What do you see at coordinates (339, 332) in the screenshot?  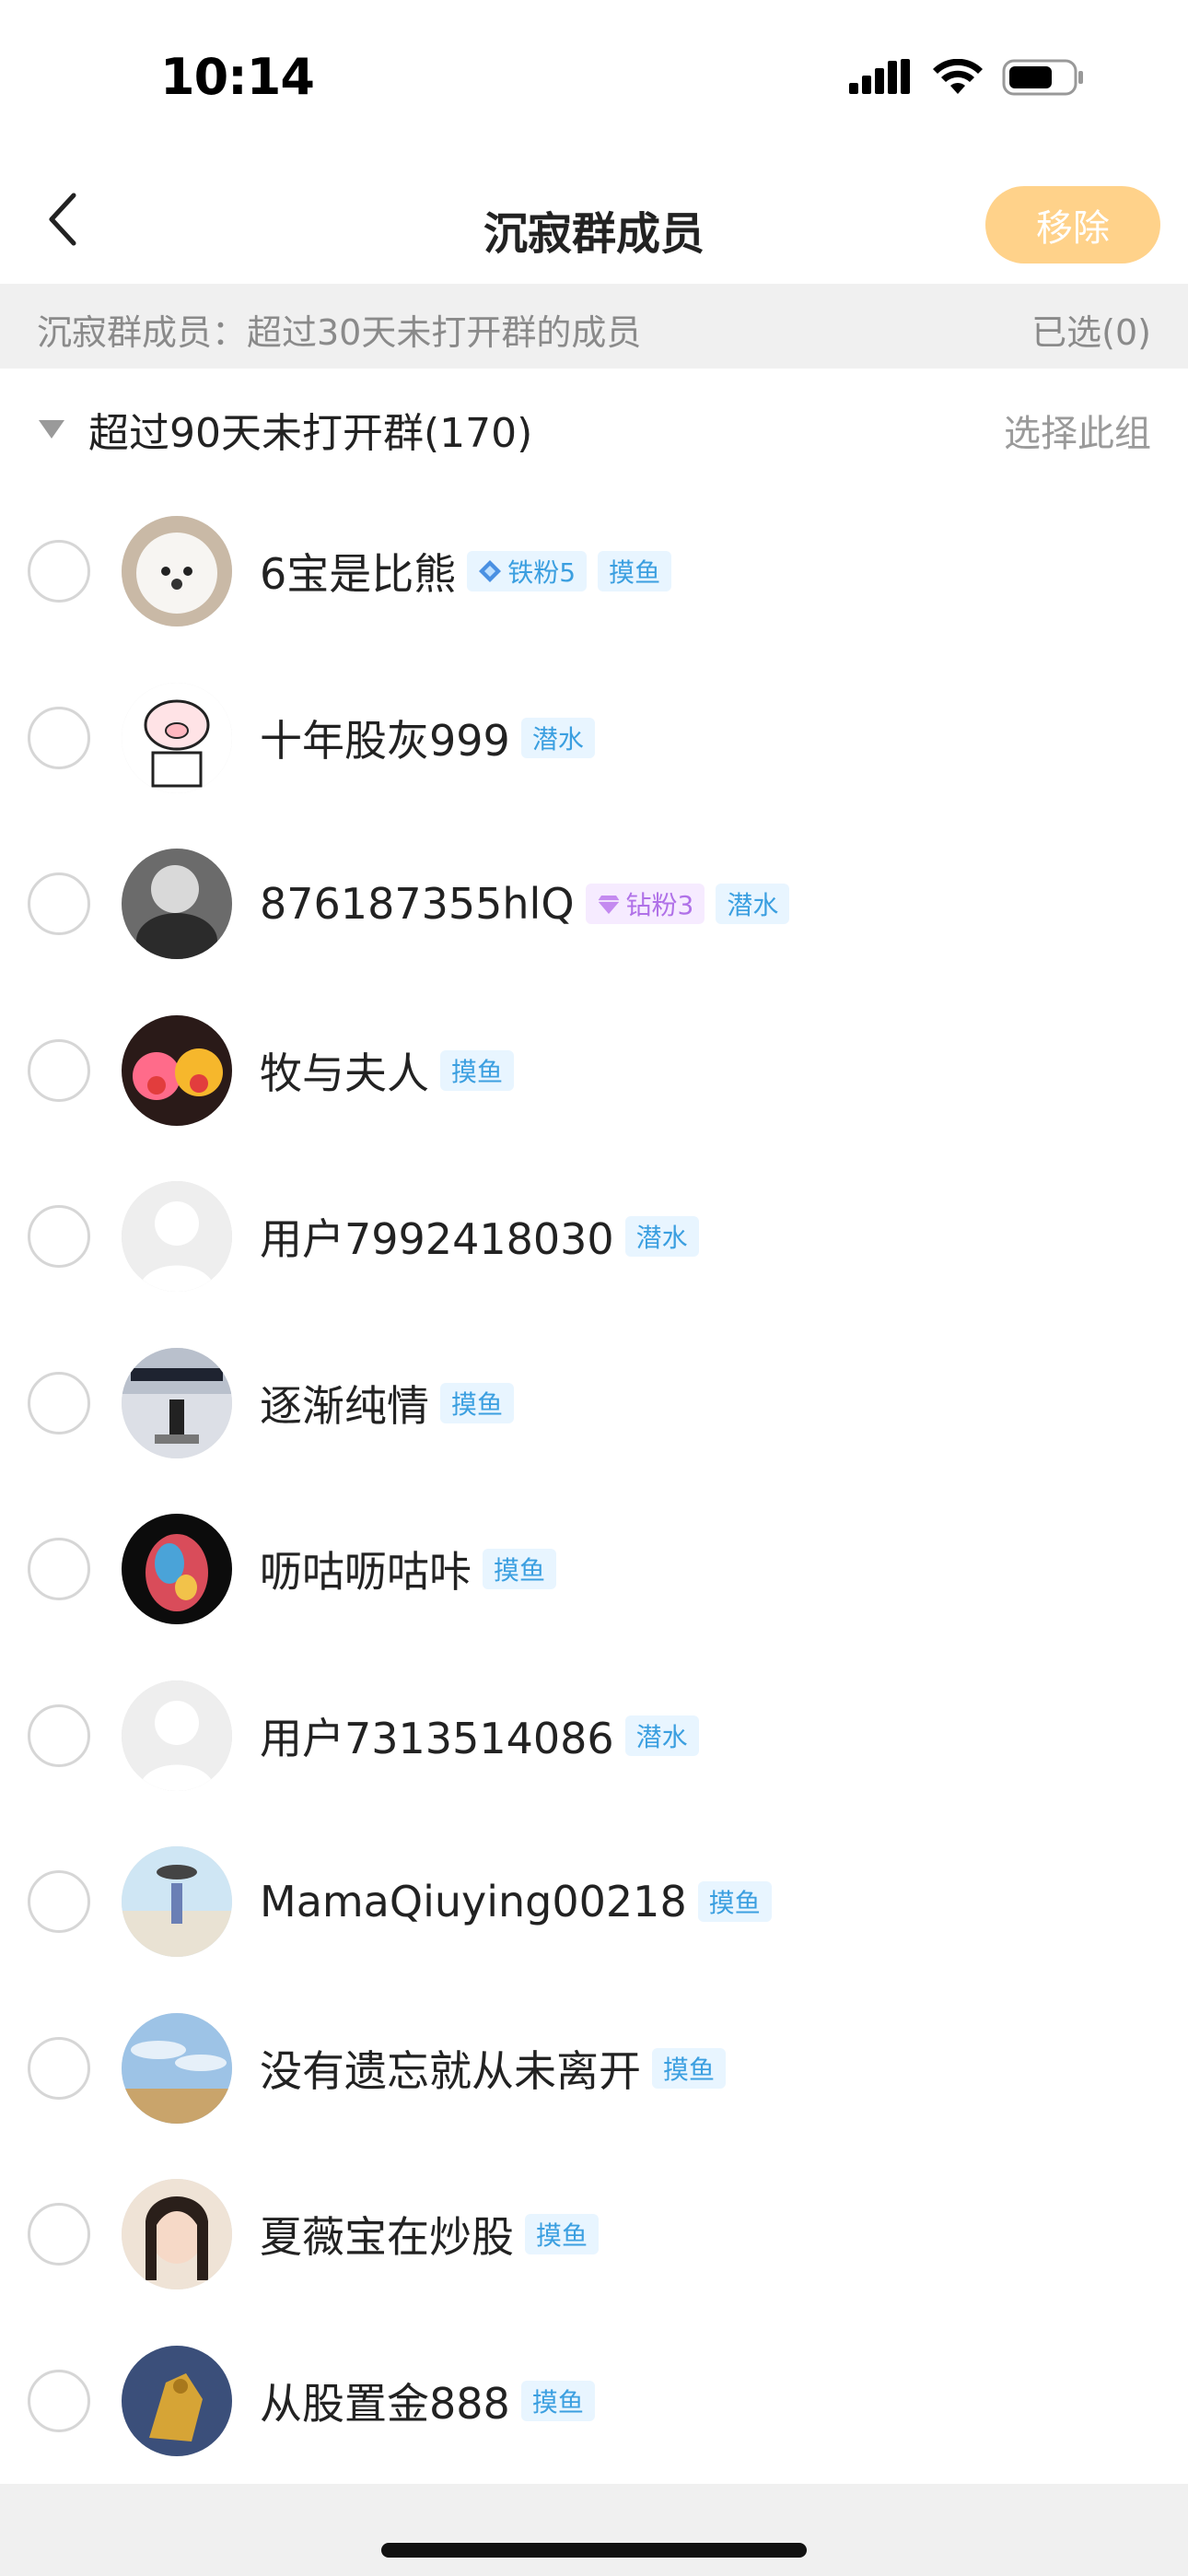 I see `info-description: 沉寂群成员：超过30天未打开群的成员` at bounding box center [339, 332].